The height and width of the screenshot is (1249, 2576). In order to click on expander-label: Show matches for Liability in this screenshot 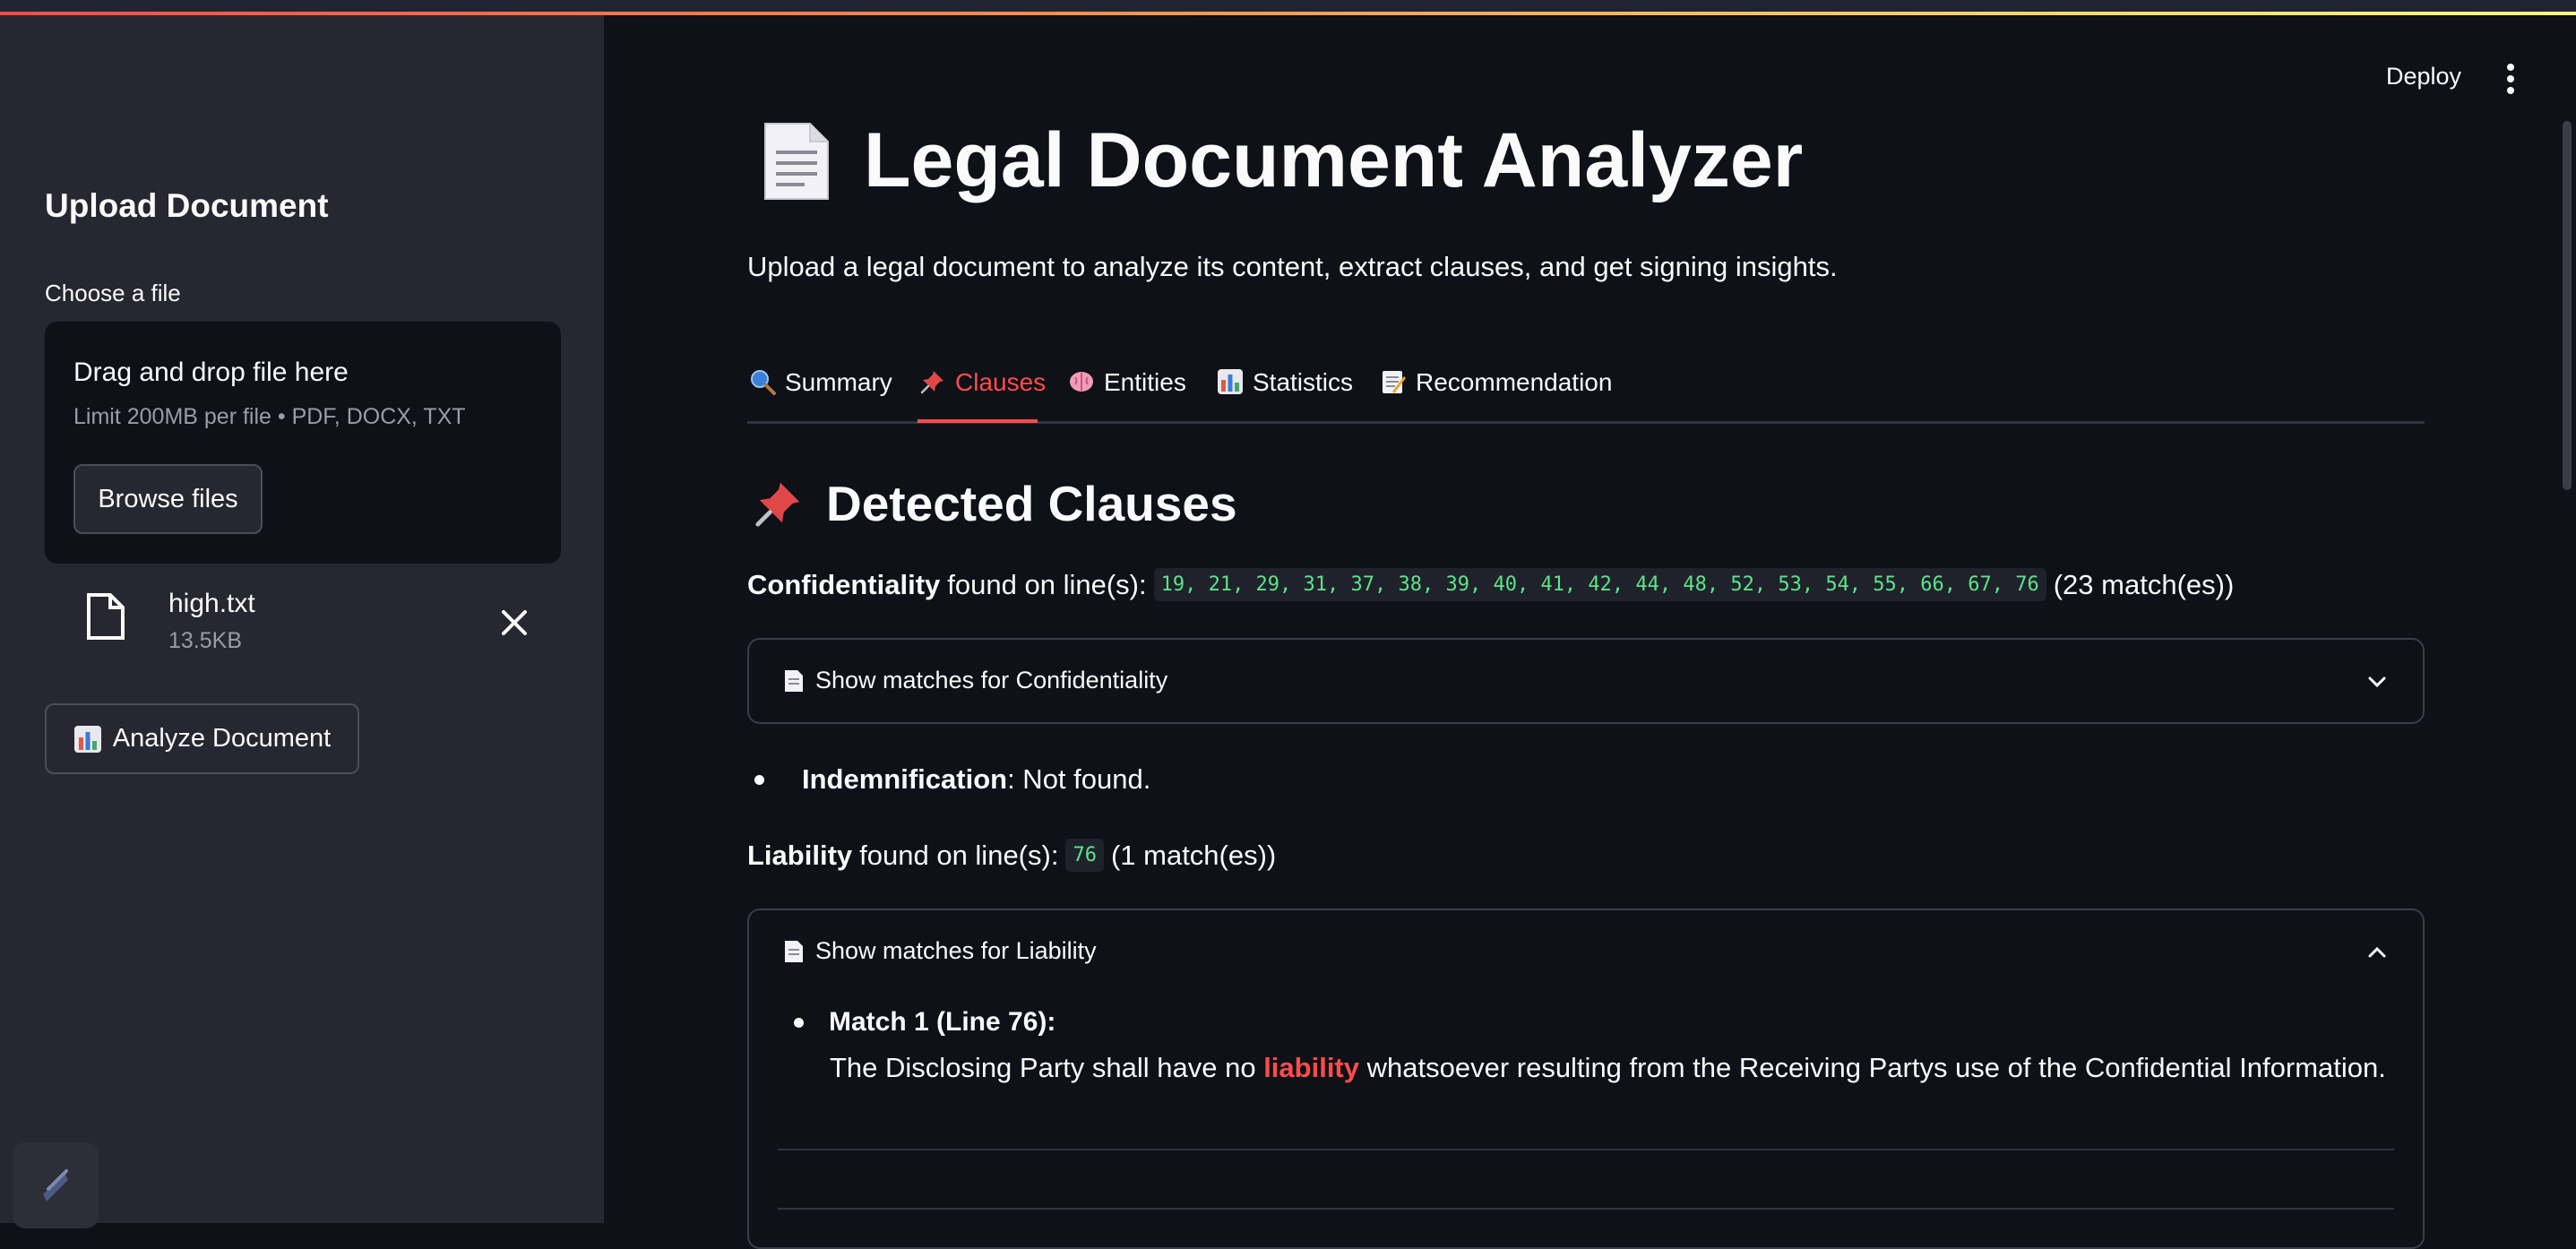, I will do `click(956, 951)`.